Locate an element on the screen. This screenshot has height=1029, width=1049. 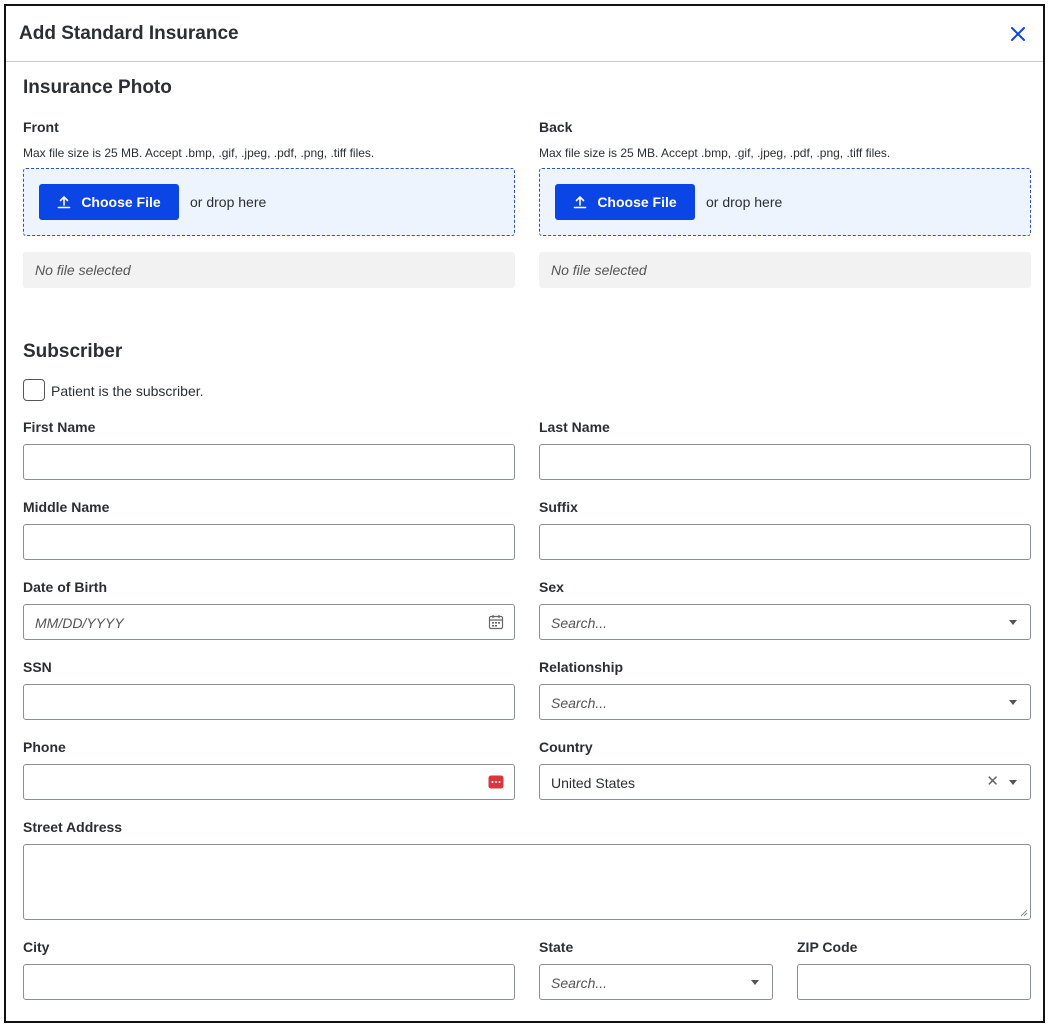
patient-is-subscriber-label: Patient is the subscriber. is located at coordinates (127, 391).